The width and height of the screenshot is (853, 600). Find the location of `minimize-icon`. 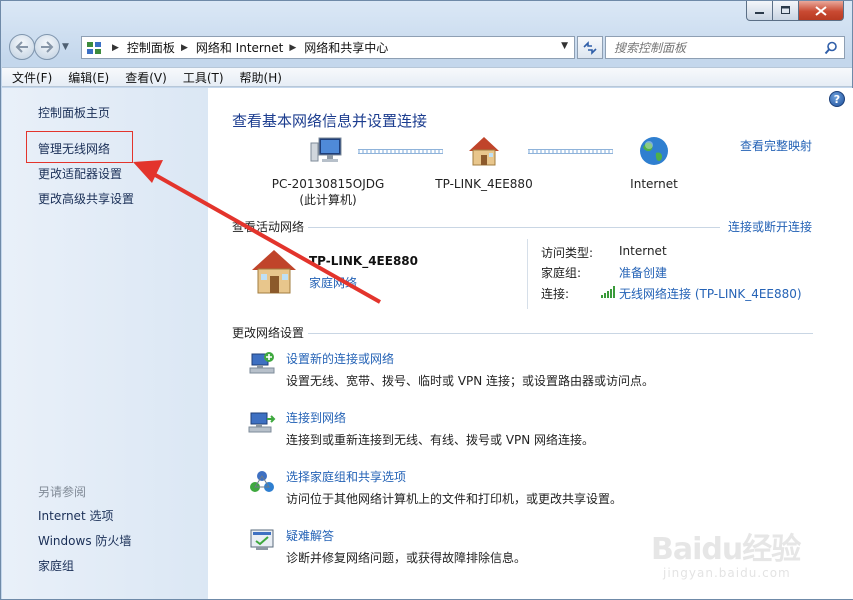

minimize-icon is located at coordinates (759, 12).